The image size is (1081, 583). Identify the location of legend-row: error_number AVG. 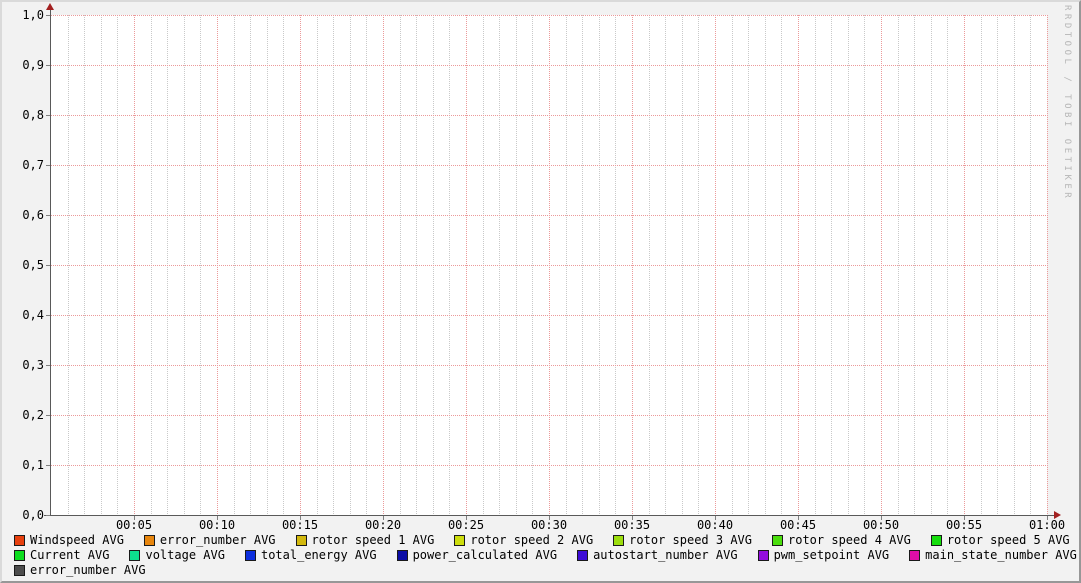
(80, 570).